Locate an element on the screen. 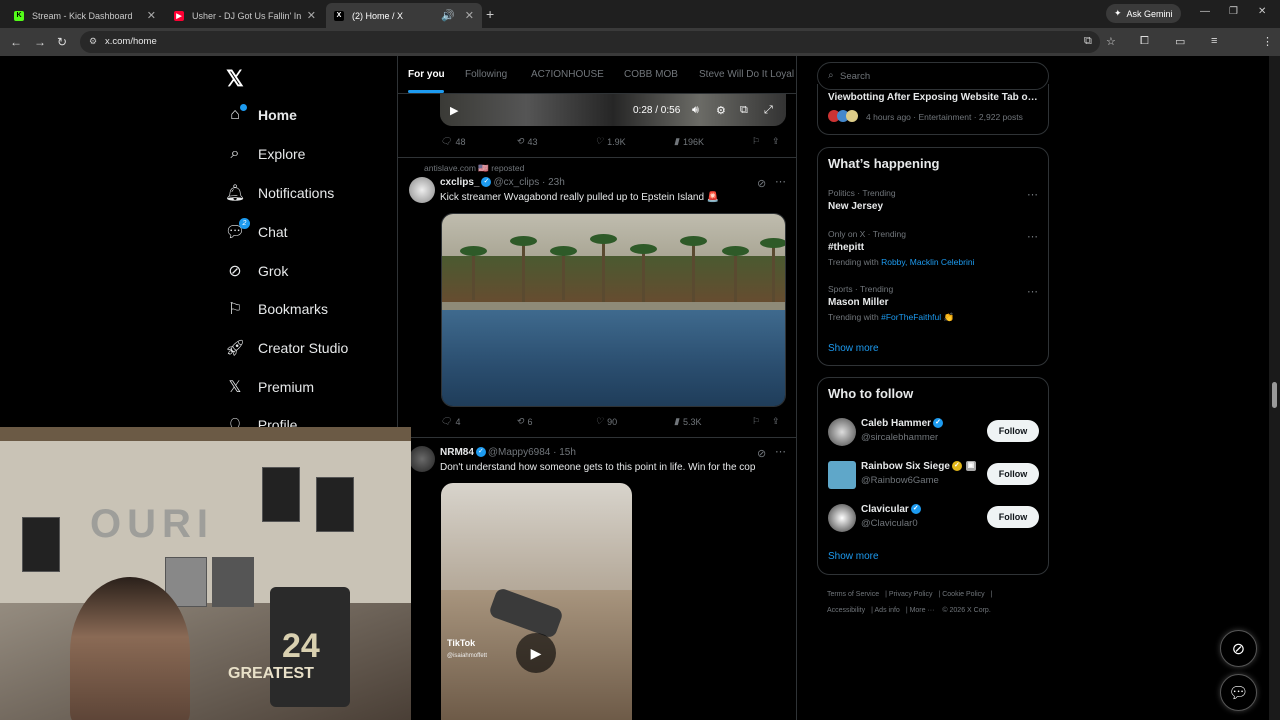 The height and width of the screenshot is (720, 1280). footer-link: Cookie Policy is located at coordinates (963, 594).